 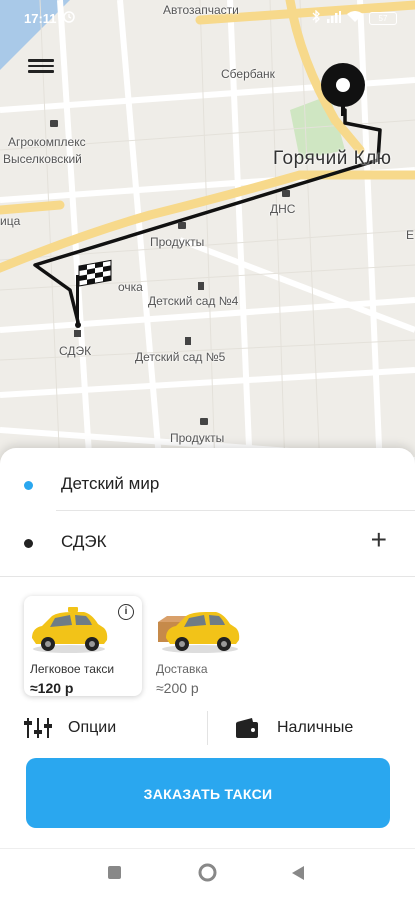 I want to click on tariff-price: ≈120 р, so click(x=52, y=688).